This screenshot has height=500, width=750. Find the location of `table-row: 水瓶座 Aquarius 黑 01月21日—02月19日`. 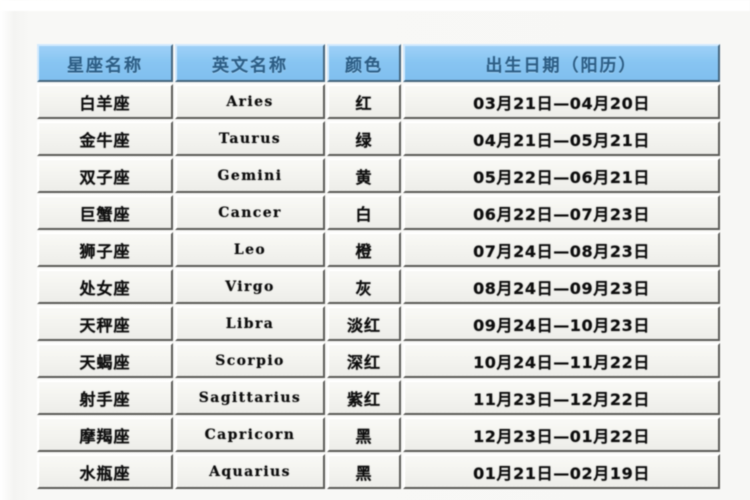

table-row: 水瓶座 Aquarius 黑 01月21日—02月19日 is located at coordinates (378, 471).